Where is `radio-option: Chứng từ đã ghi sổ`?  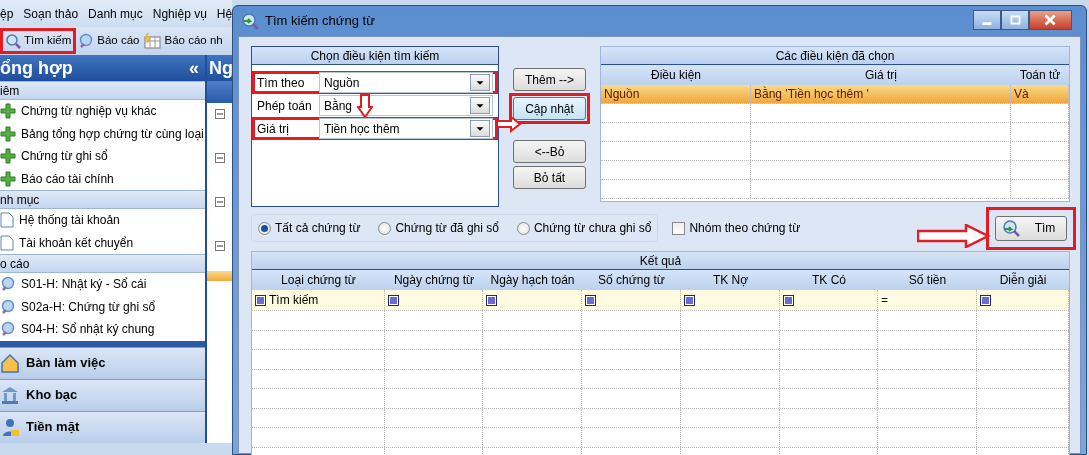
radio-option: Chứng từ đã ghi sổ is located at coordinates (438, 228).